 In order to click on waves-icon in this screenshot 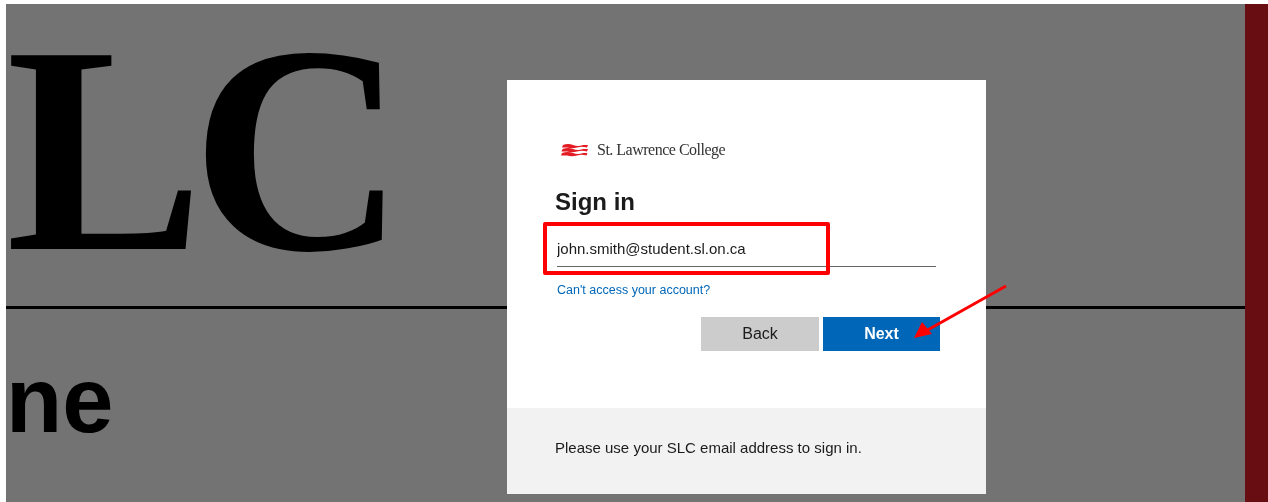, I will do `click(575, 150)`.